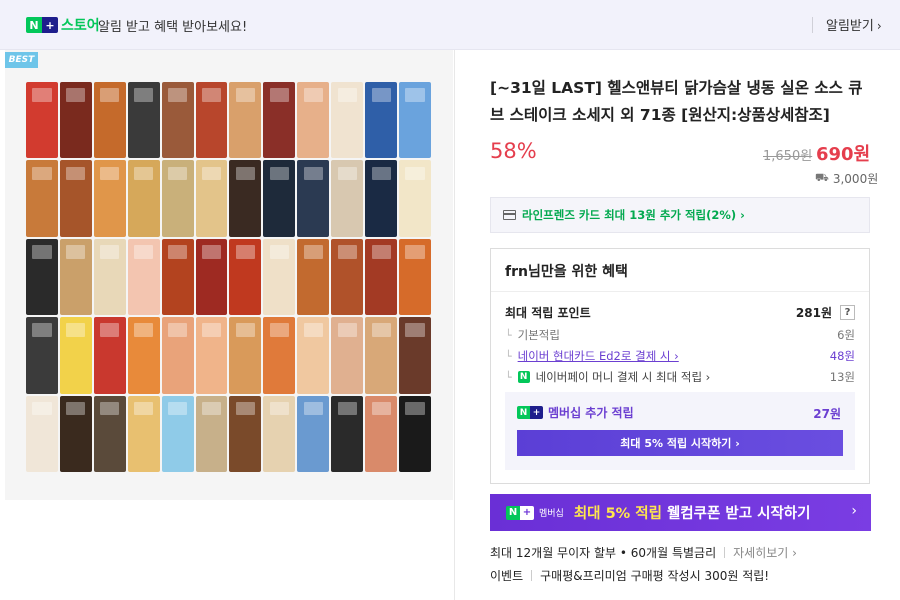 Image resolution: width=900 pixels, height=600 pixels. What do you see at coordinates (843, 154) in the screenshot?
I see `sale-price: 690원` at bounding box center [843, 154].